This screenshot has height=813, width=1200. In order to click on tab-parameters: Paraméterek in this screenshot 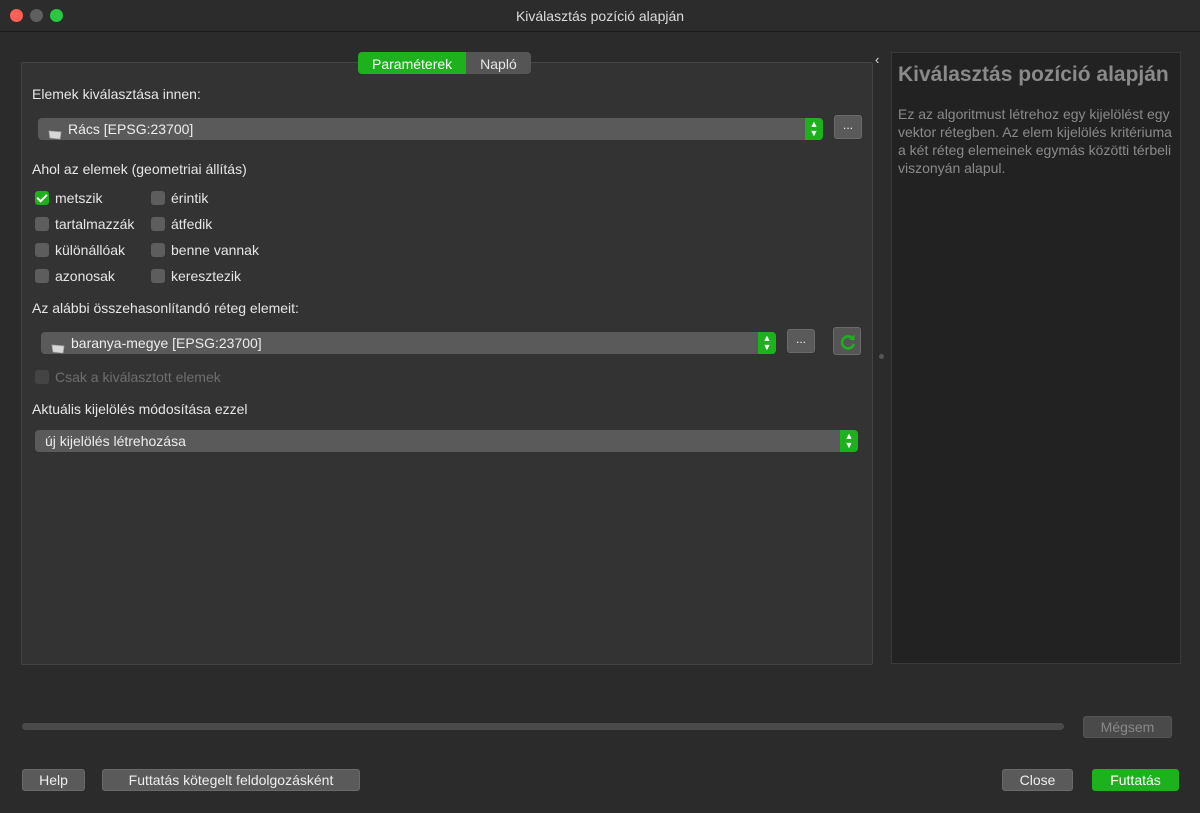, I will do `click(412, 63)`.